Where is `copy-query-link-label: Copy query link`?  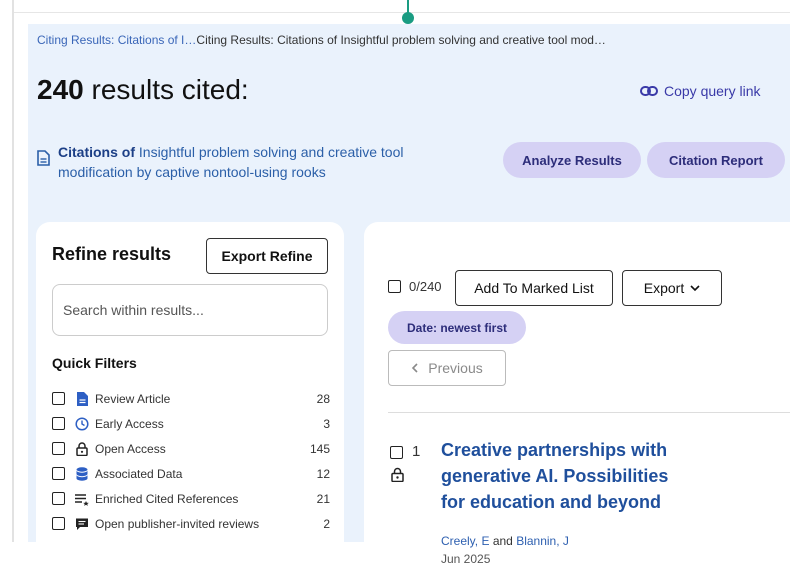 copy-query-link-label: Copy query link is located at coordinates (712, 91).